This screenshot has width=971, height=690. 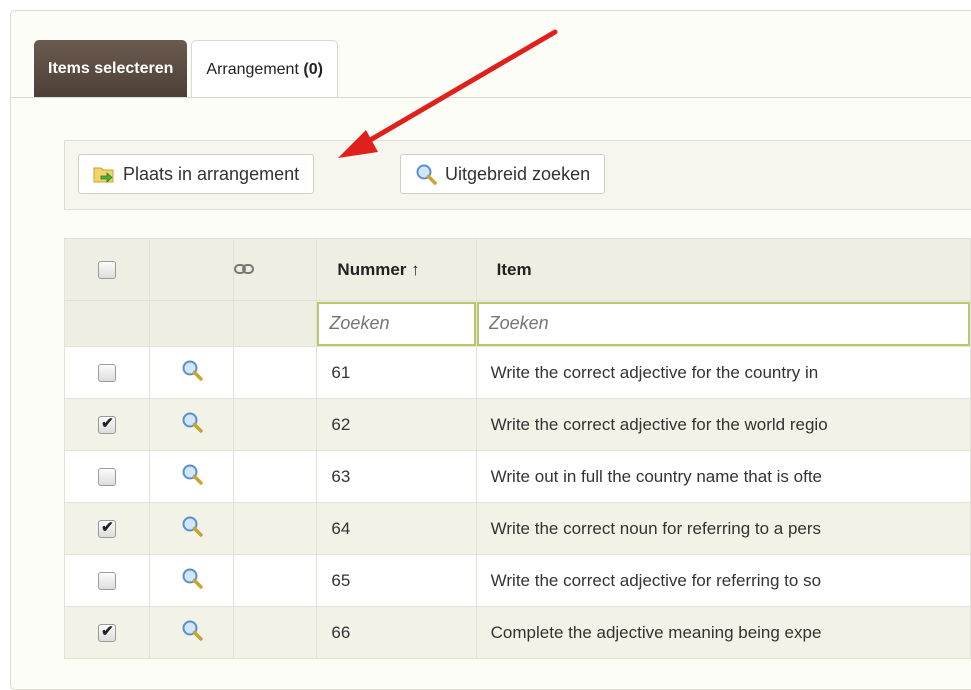 What do you see at coordinates (243, 268) in the screenshot?
I see `link-icon` at bounding box center [243, 268].